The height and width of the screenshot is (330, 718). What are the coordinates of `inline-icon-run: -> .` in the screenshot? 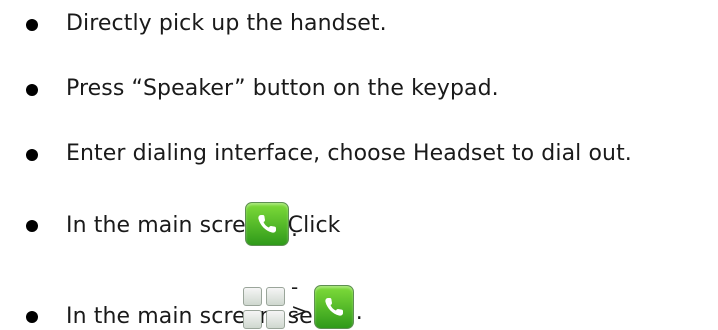 It's located at (303, 302).